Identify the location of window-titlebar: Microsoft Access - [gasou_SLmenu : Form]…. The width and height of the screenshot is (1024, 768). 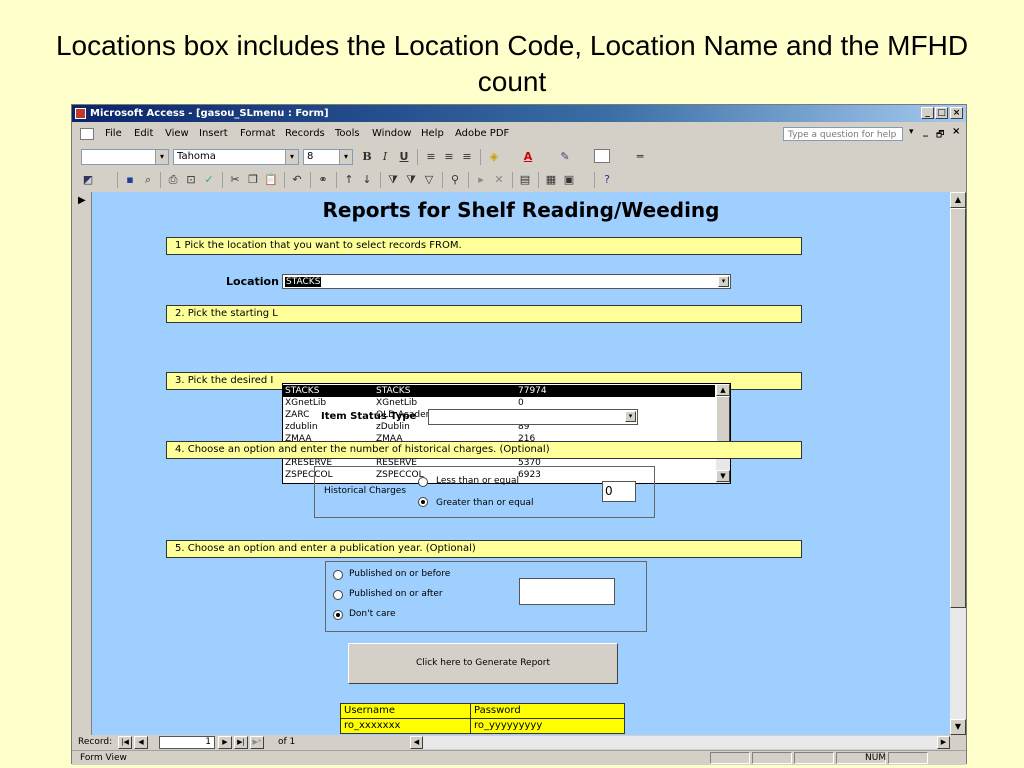
(519, 113).